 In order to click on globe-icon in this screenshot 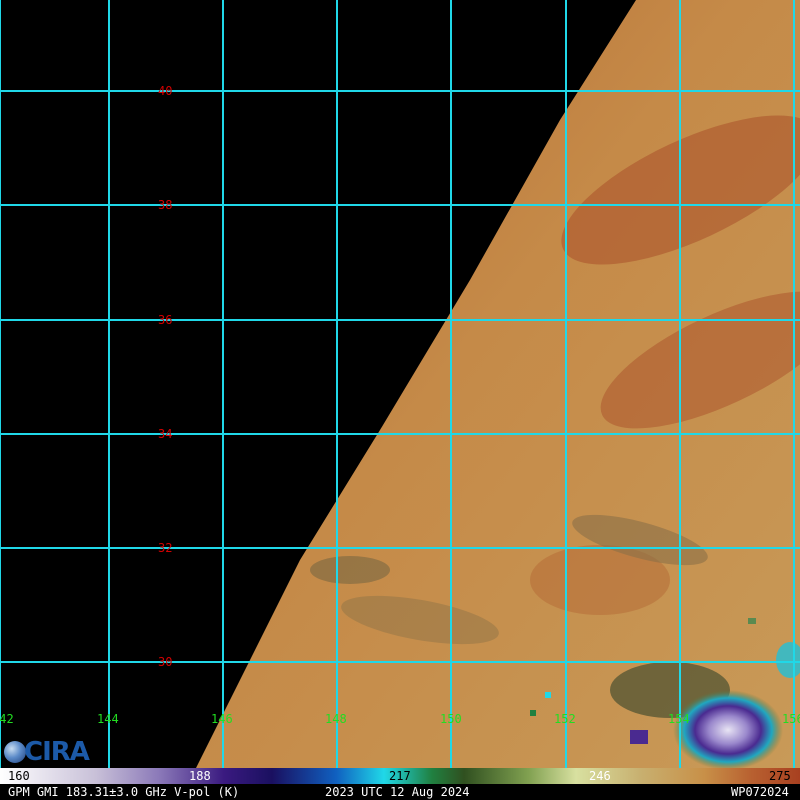, I will do `click(15, 752)`.